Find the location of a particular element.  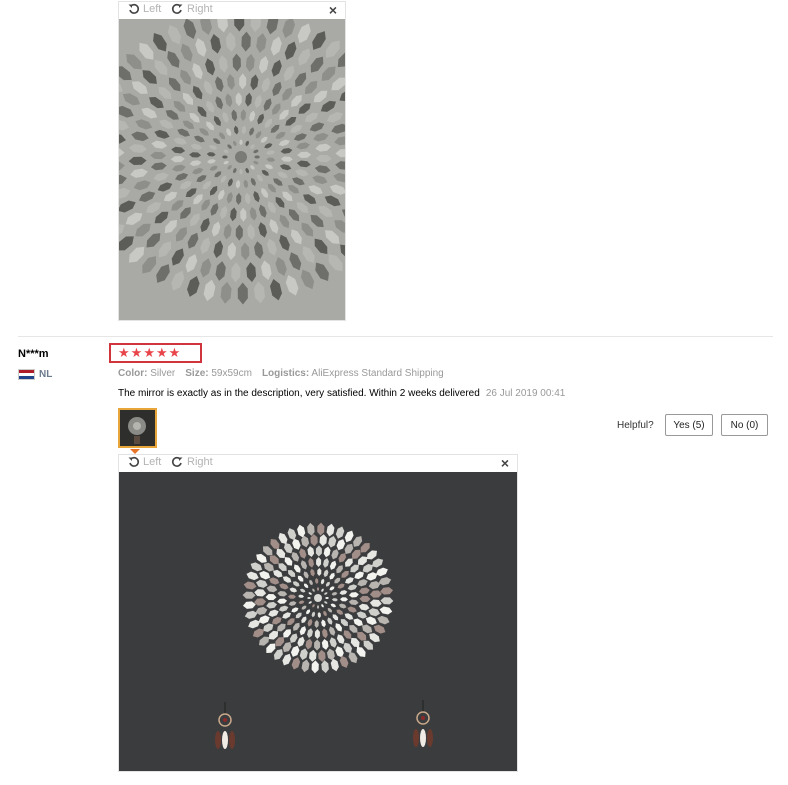

reviewer-country: NL is located at coordinates (35, 374).